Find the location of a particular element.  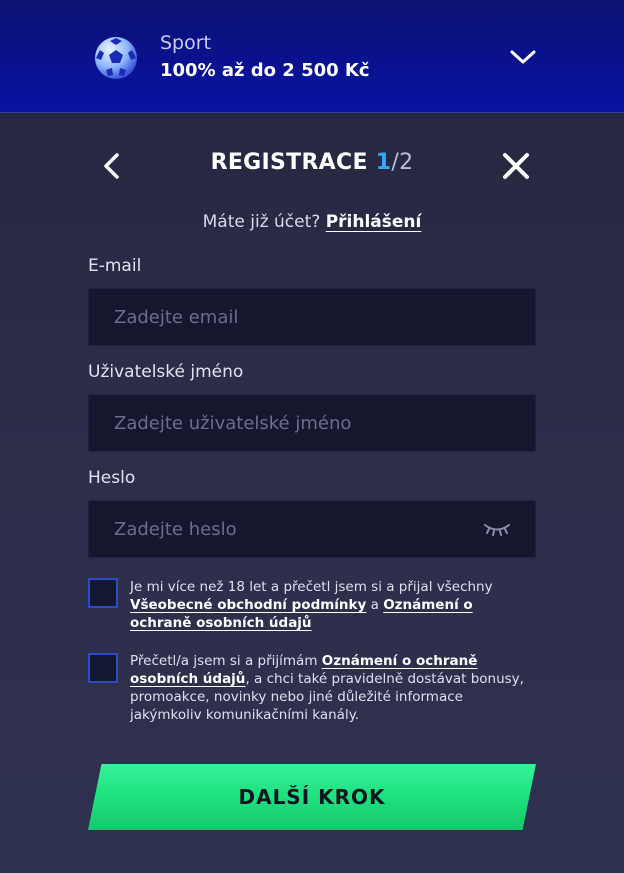

email-label: E-mail is located at coordinates (115, 266).